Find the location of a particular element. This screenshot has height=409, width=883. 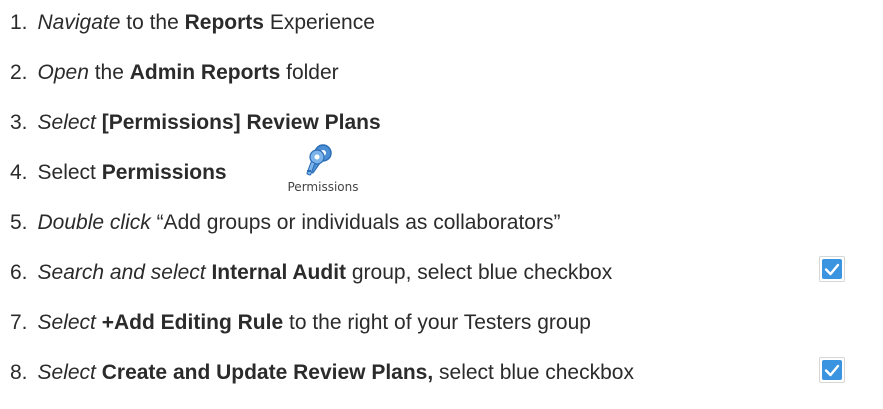

step-bold-text: Create and Update Review Plans, is located at coordinates (267, 372).